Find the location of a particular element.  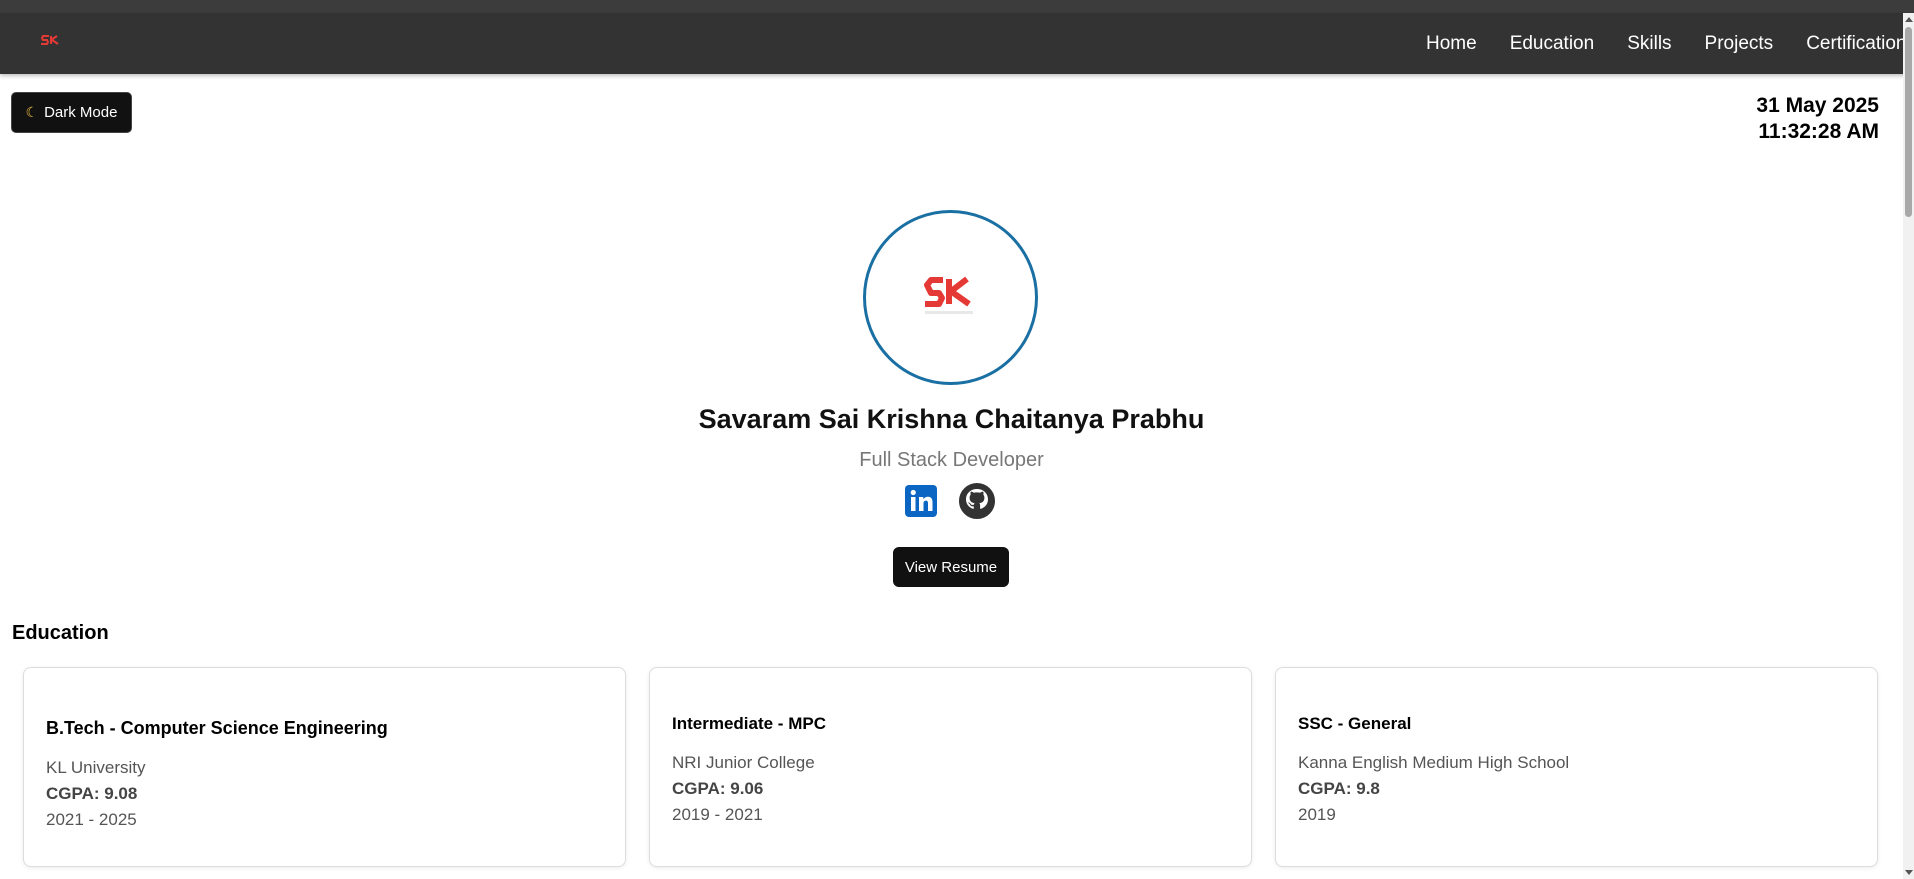

education-institution: NRI Junior College is located at coordinates (743, 762).